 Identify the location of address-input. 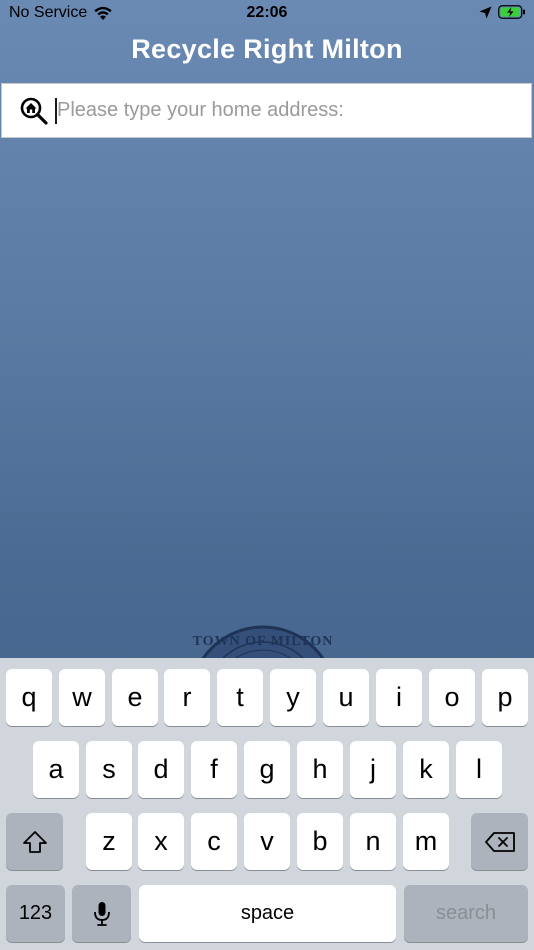
(294, 110).